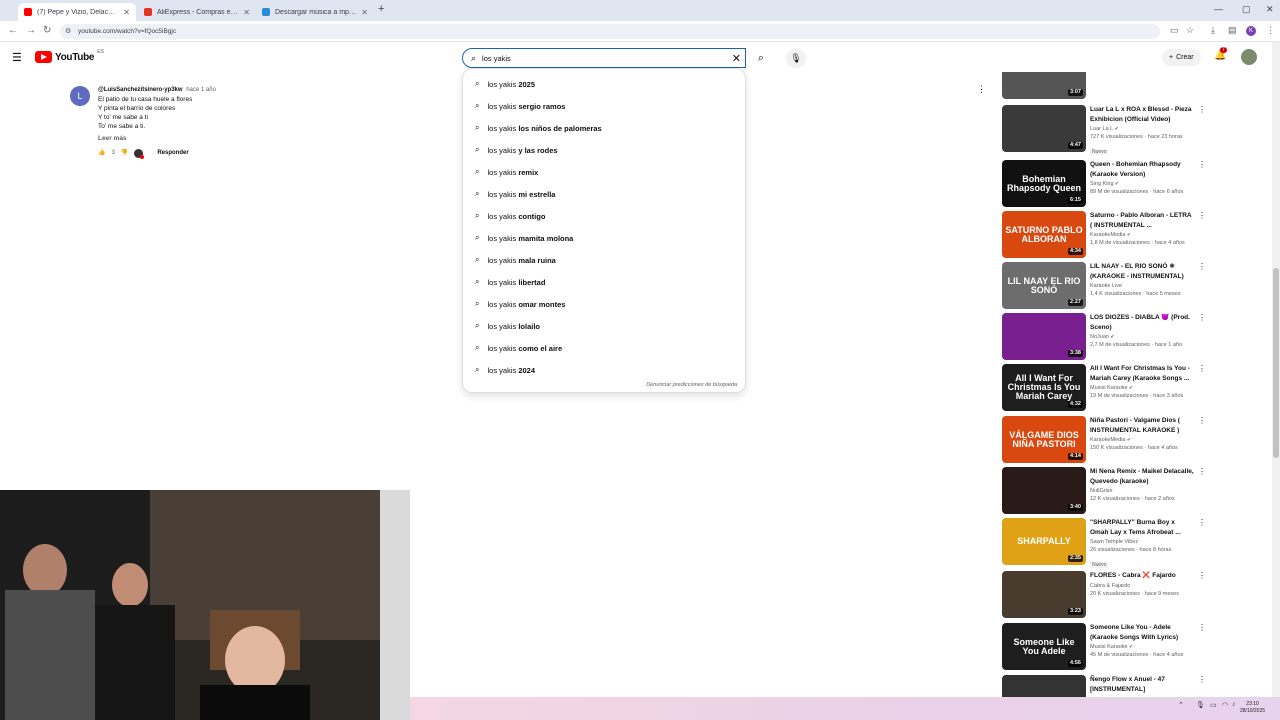  Describe the element at coordinates (1225, 705) in the screenshot. I see `wifi-icon: ◠` at that location.